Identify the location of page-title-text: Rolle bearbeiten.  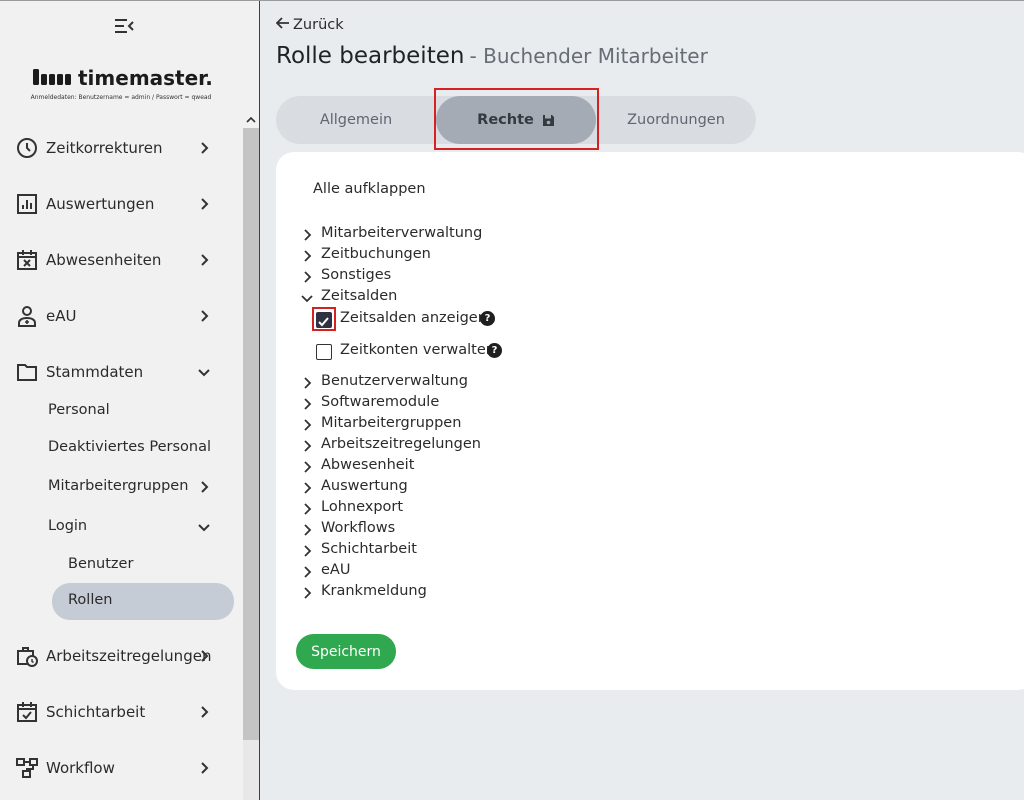
(370, 56).